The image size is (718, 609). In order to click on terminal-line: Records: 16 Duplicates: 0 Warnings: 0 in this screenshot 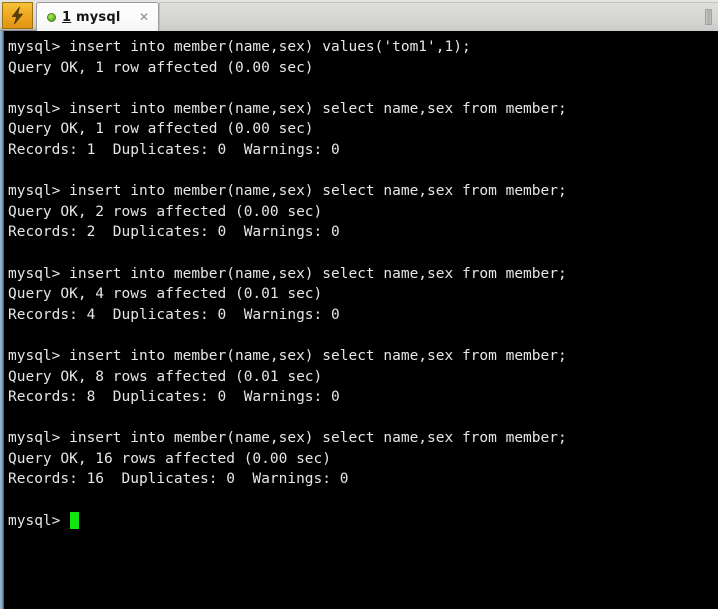, I will do `click(178, 479)`.